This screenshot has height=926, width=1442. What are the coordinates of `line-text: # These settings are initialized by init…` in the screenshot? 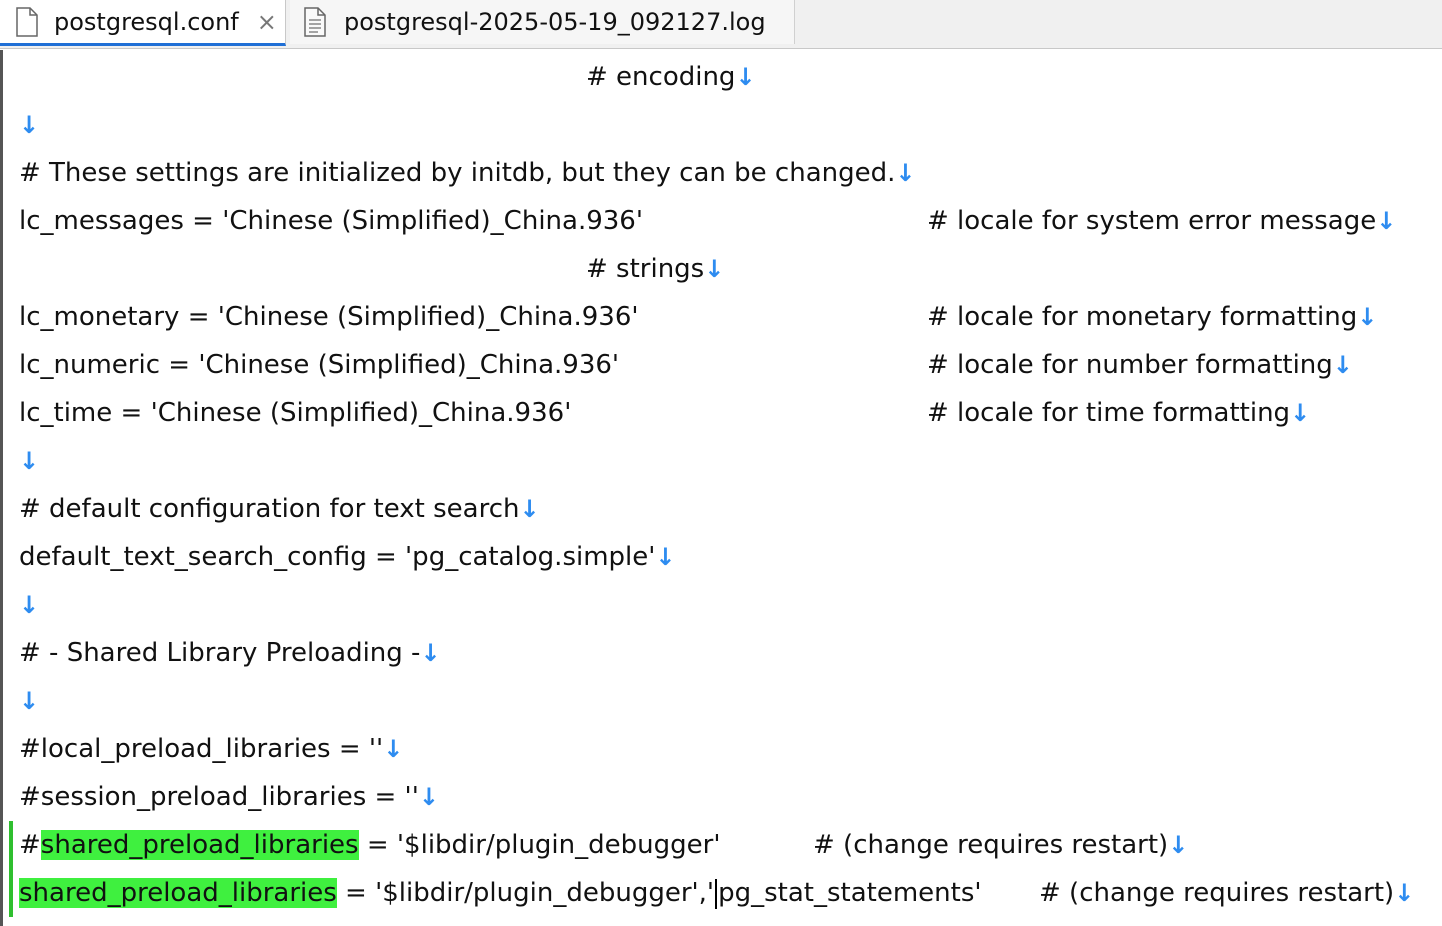 It's located at (457, 173).